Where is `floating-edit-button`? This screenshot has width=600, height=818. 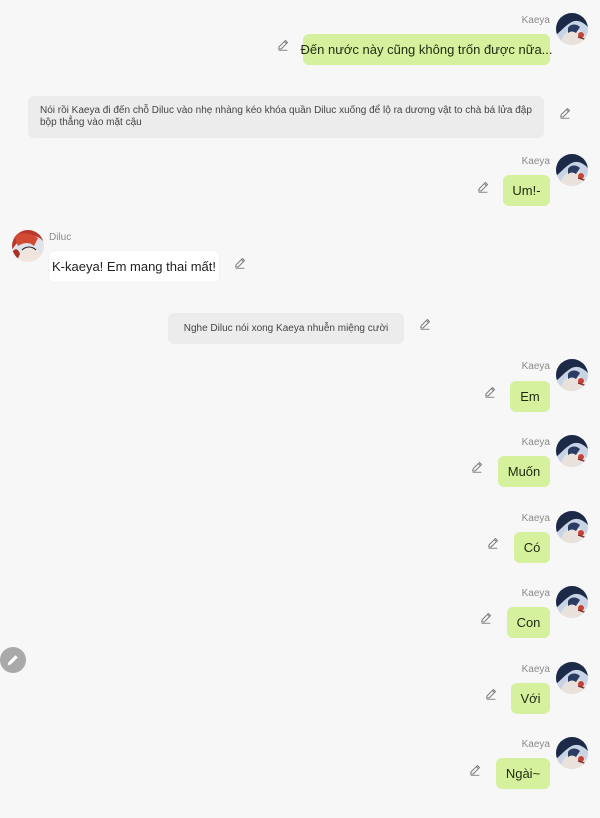 floating-edit-button is located at coordinates (13, 660).